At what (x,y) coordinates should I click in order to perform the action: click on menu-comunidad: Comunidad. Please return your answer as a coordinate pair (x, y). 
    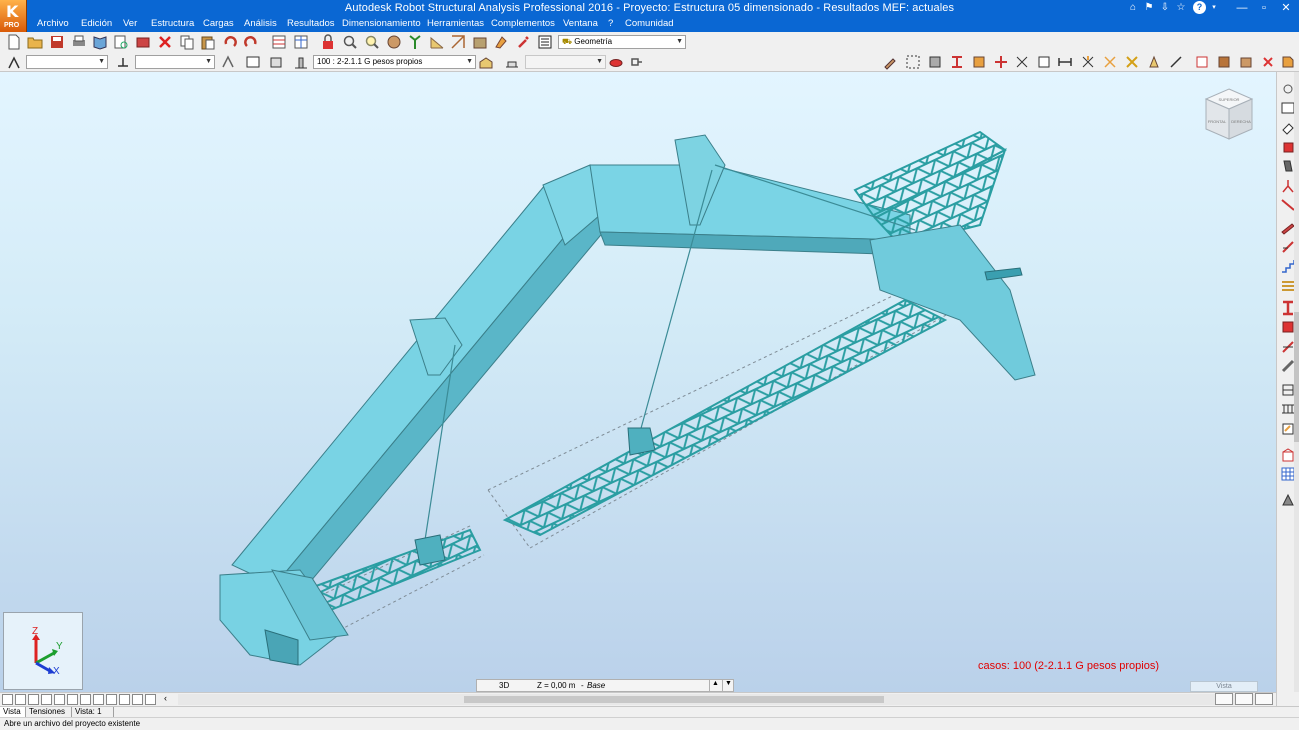
    Looking at the image, I should click on (649, 23).